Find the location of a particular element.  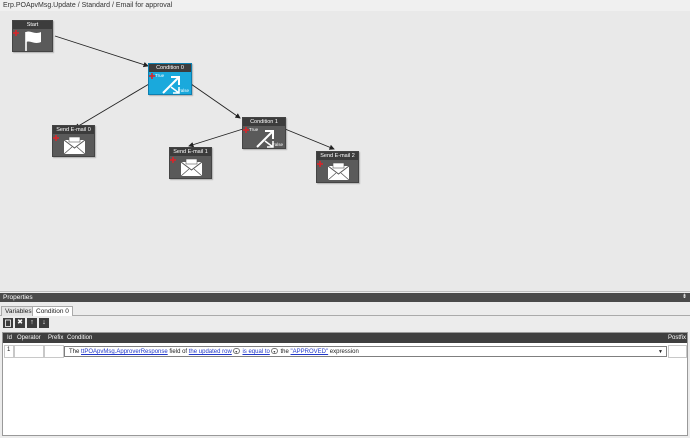

column-header-postfix: Postfix is located at coordinates (677, 338).